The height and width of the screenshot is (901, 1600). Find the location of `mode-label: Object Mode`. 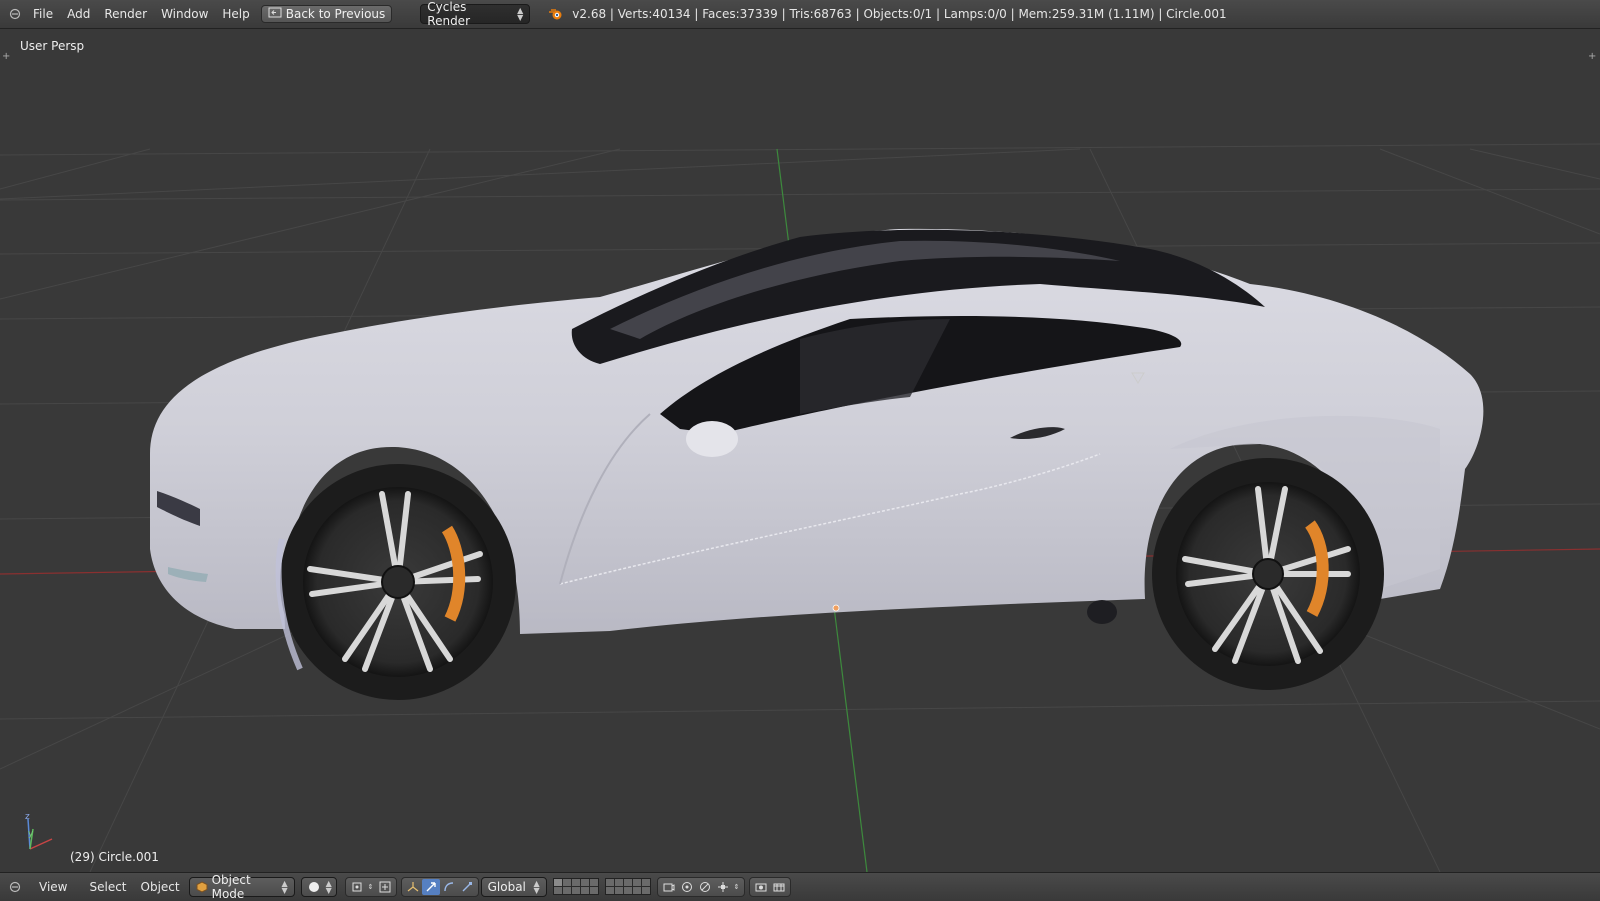

mode-label: Object Mode is located at coordinates (231, 886).